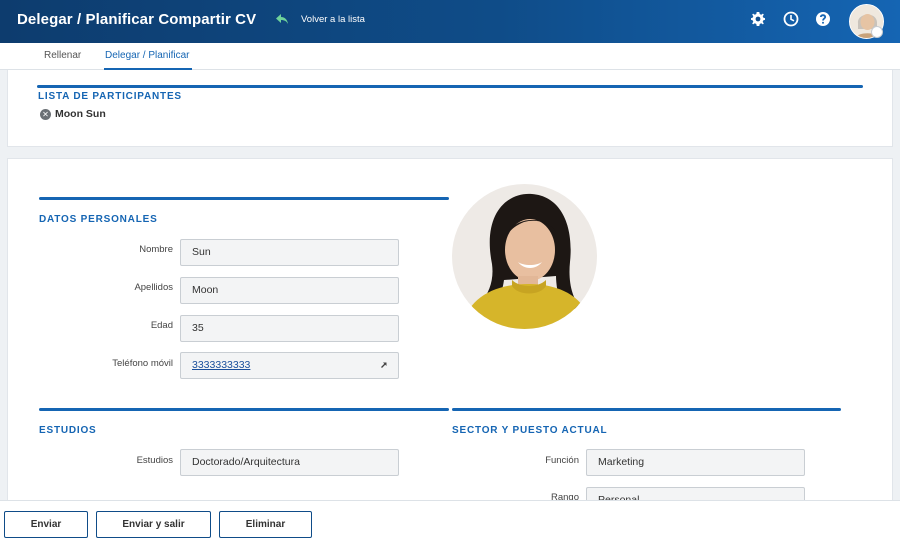 The width and height of the screenshot is (900, 543). What do you see at coordinates (142, 363) in the screenshot?
I see `telefono-label: Teléfono móvil` at bounding box center [142, 363].